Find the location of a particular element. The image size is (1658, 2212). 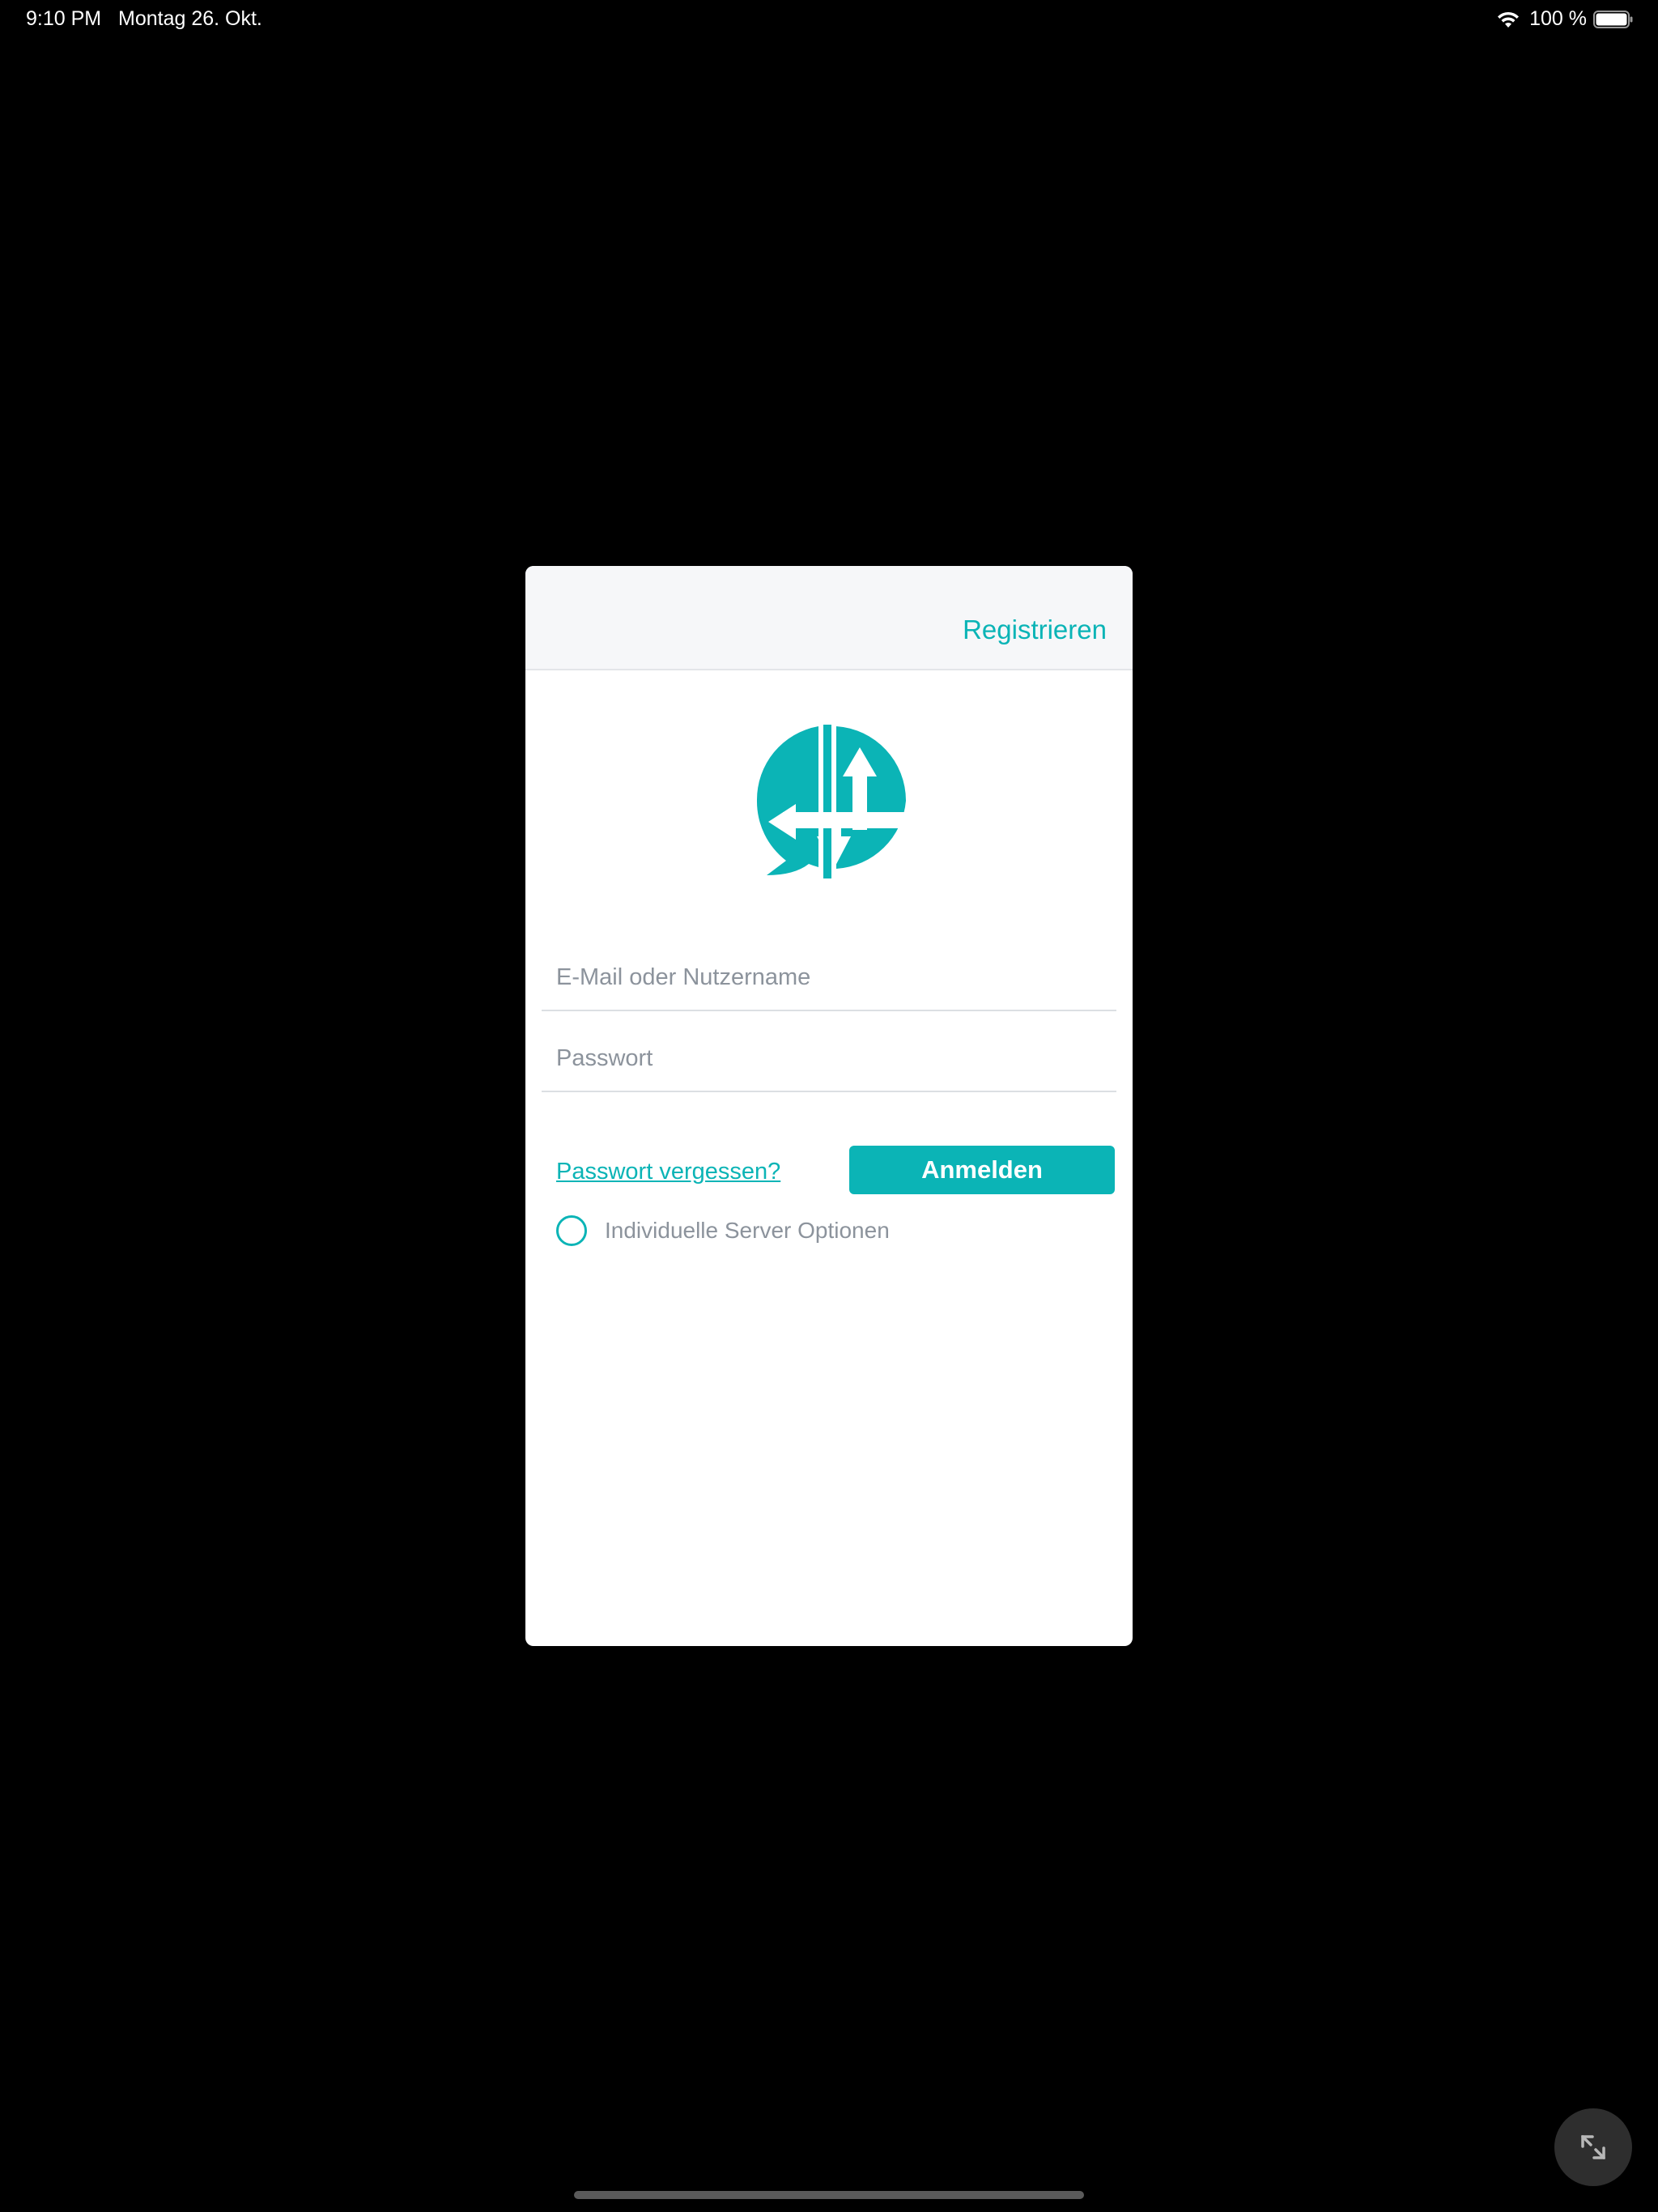

login-button: Anmelden is located at coordinates (982, 1170).